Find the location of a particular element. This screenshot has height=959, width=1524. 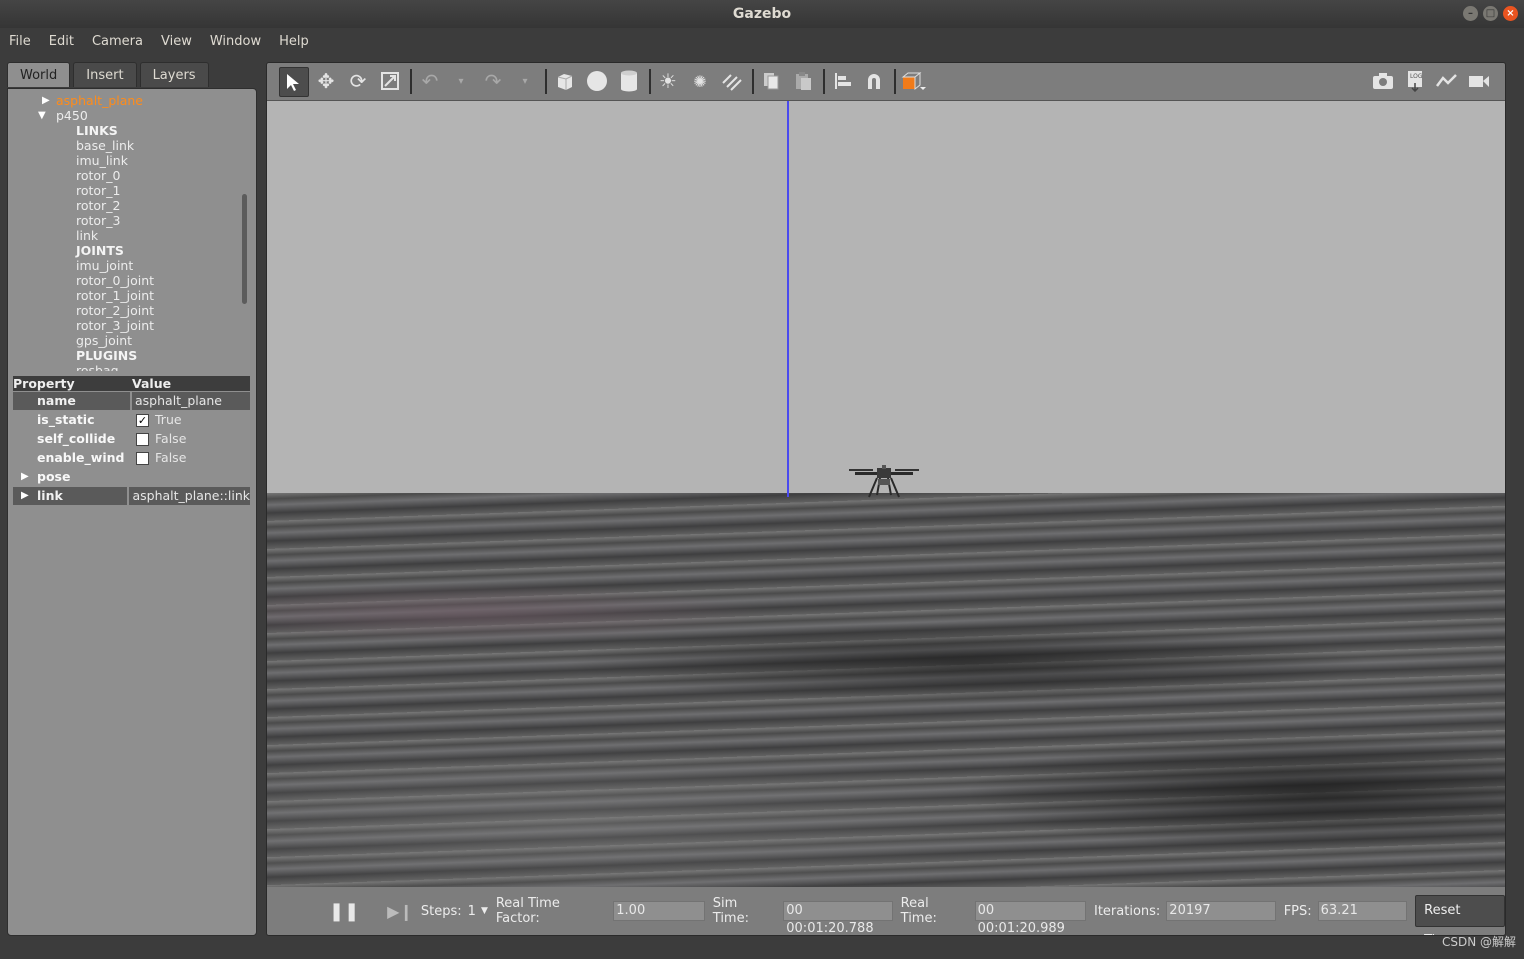

copy-icon is located at coordinates (771, 81).